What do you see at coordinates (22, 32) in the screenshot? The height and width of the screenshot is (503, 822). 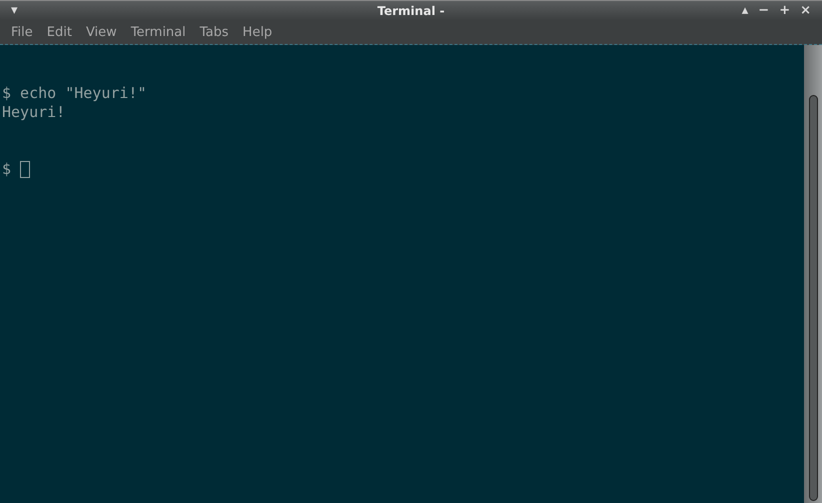 I see `menu-item: File` at bounding box center [22, 32].